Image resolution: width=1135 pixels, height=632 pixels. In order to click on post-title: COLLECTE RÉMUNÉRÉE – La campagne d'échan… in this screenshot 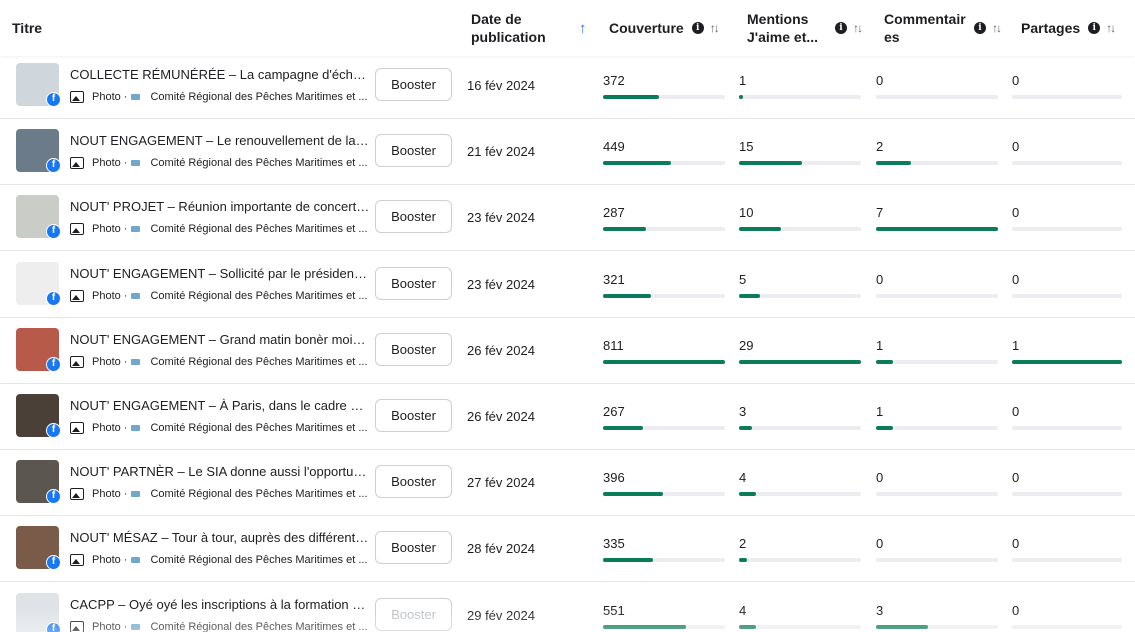, I will do `click(220, 74)`.